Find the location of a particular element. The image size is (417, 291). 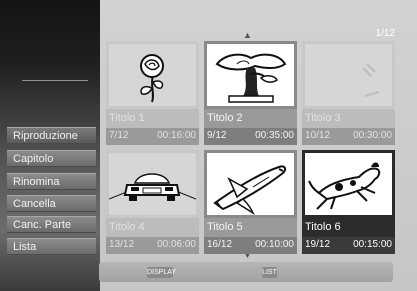

blank-thumbnail is located at coordinates (348, 75).